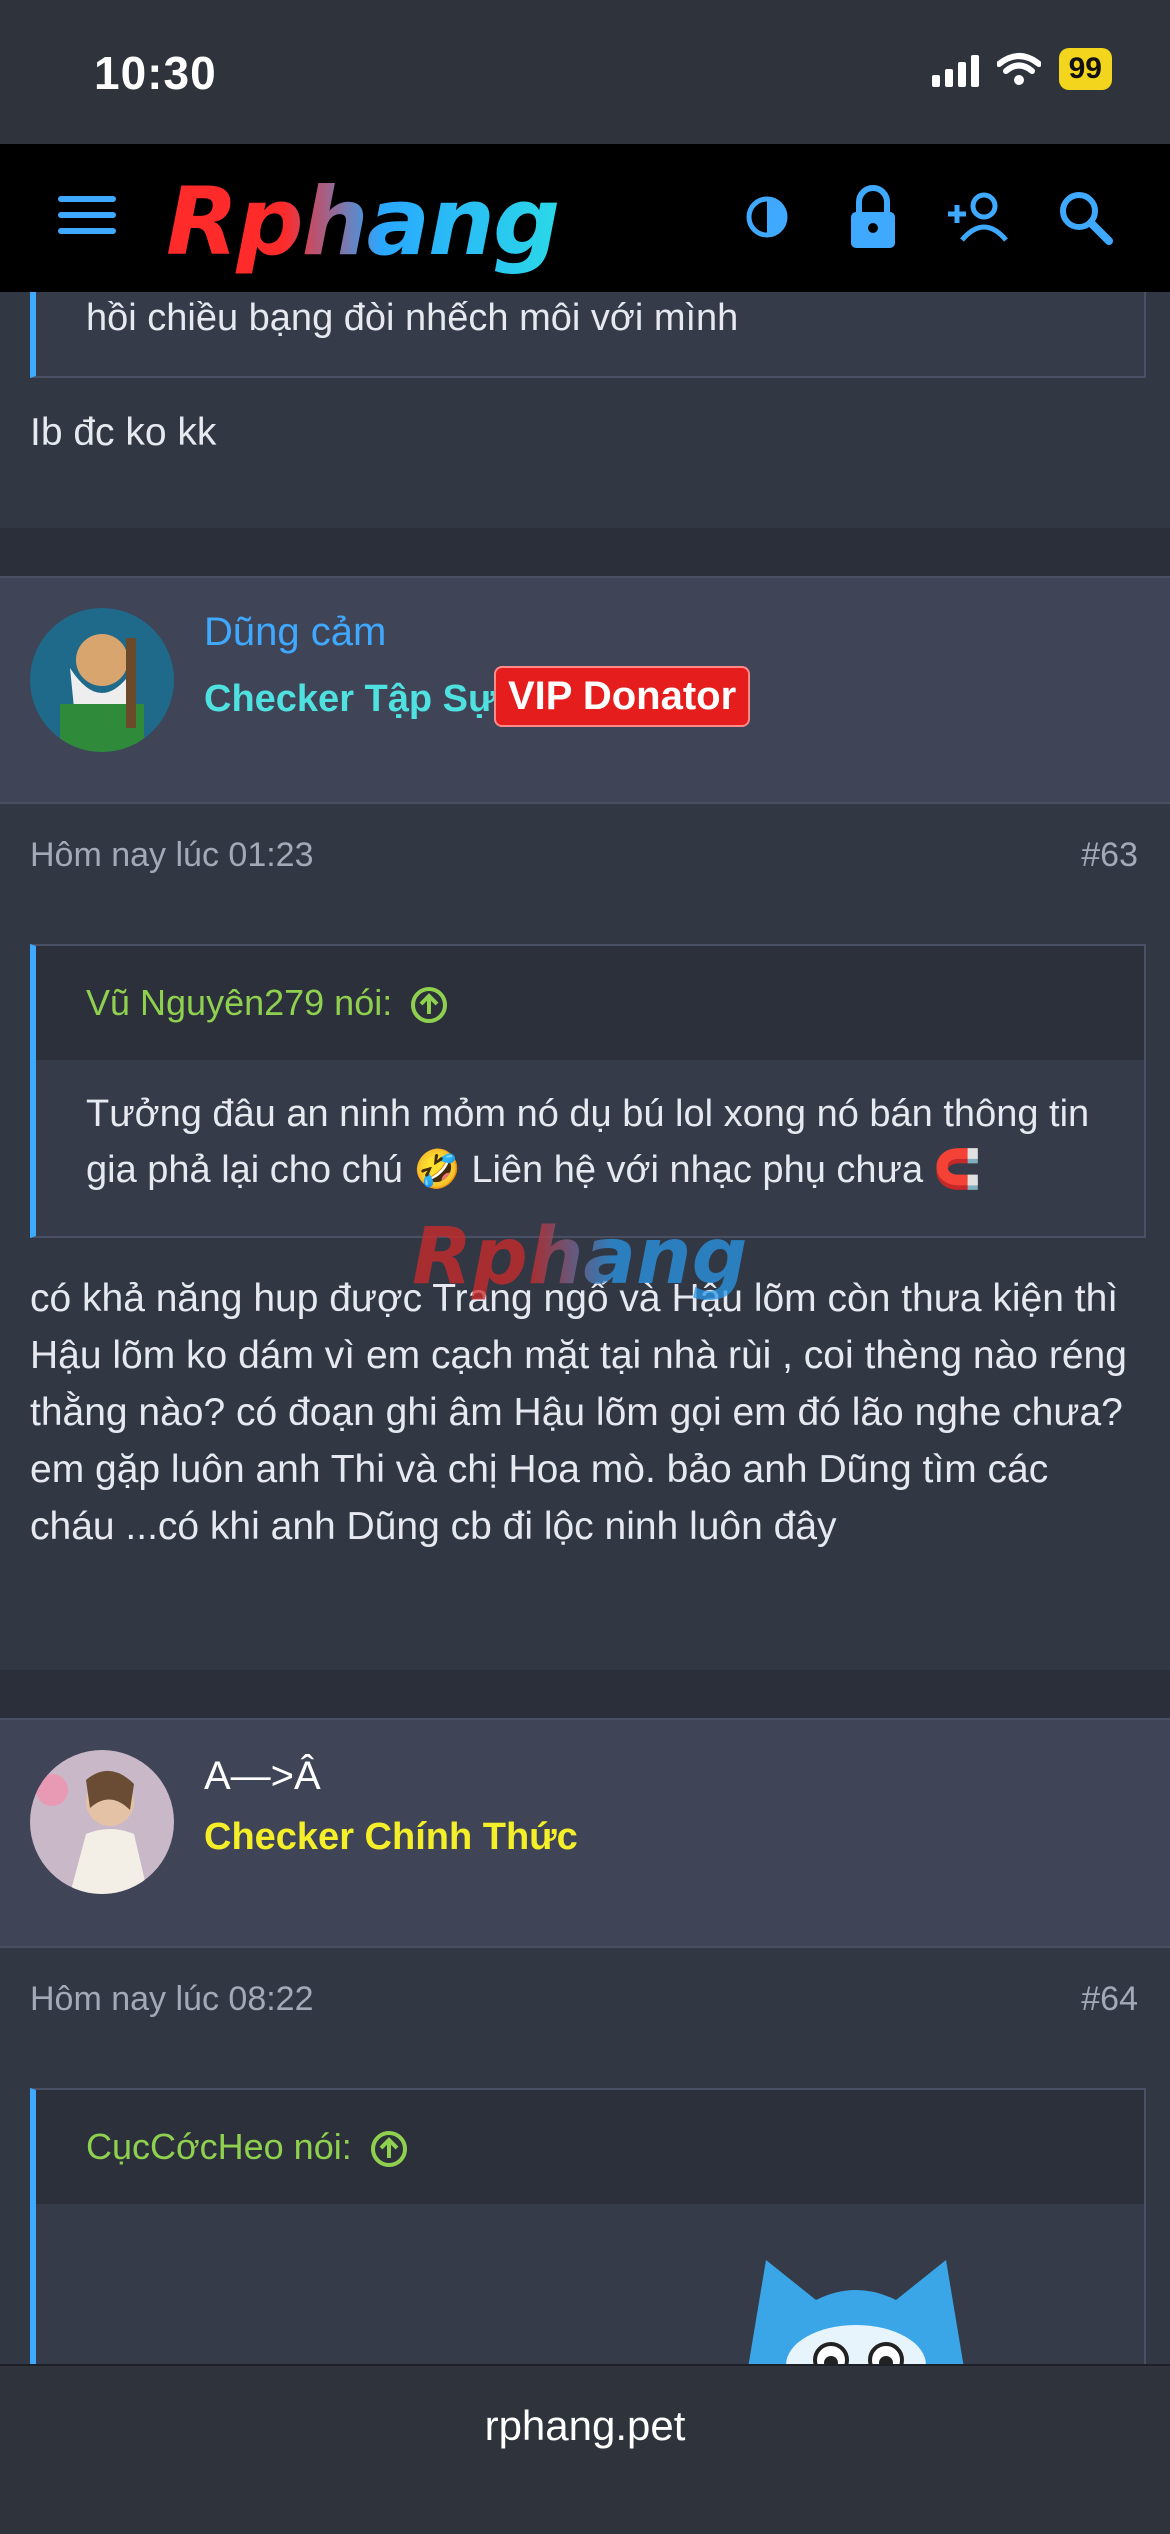 Image resolution: width=1170 pixels, height=2534 pixels. Describe the element at coordinates (767, 217) in the screenshot. I see `theme-toggle-icon` at that location.